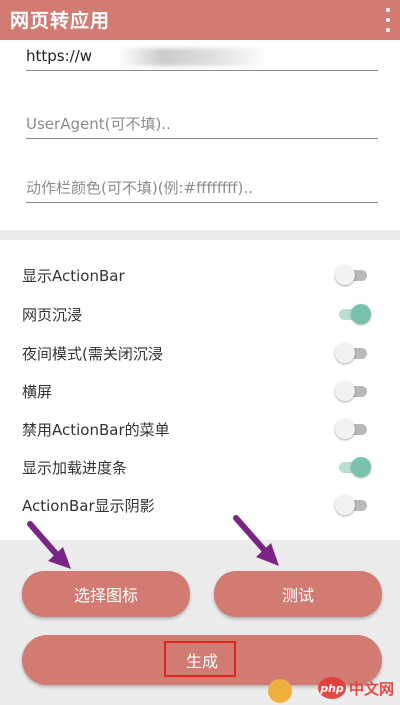 The width and height of the screenshot is (400, 705). I want to click on actionbar-color-field, so click(202, 188).